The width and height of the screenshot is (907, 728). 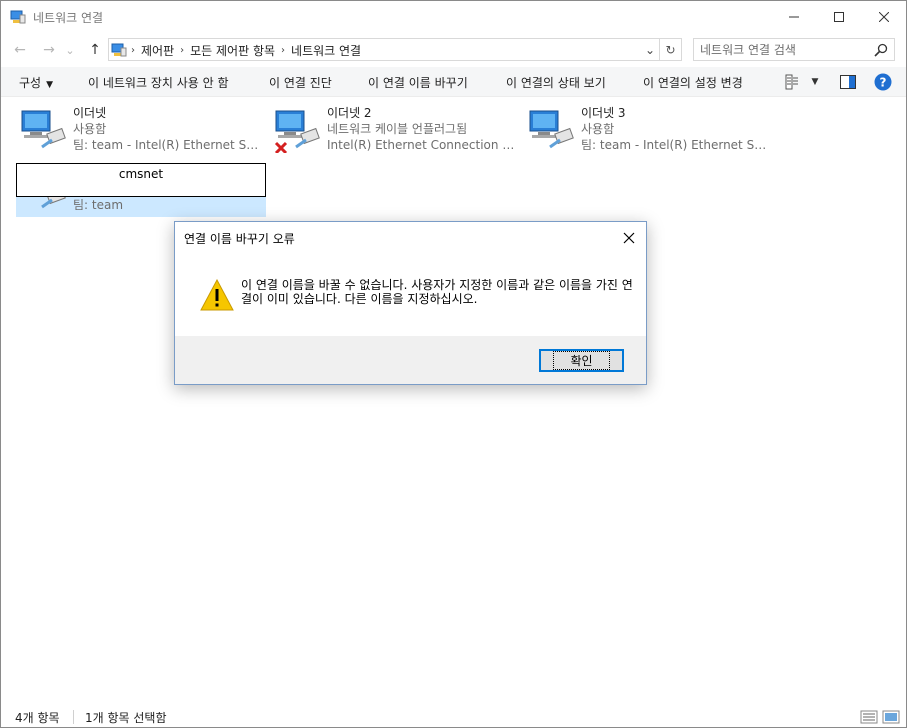 I want to click on search-box, so click(x=794, y=49).